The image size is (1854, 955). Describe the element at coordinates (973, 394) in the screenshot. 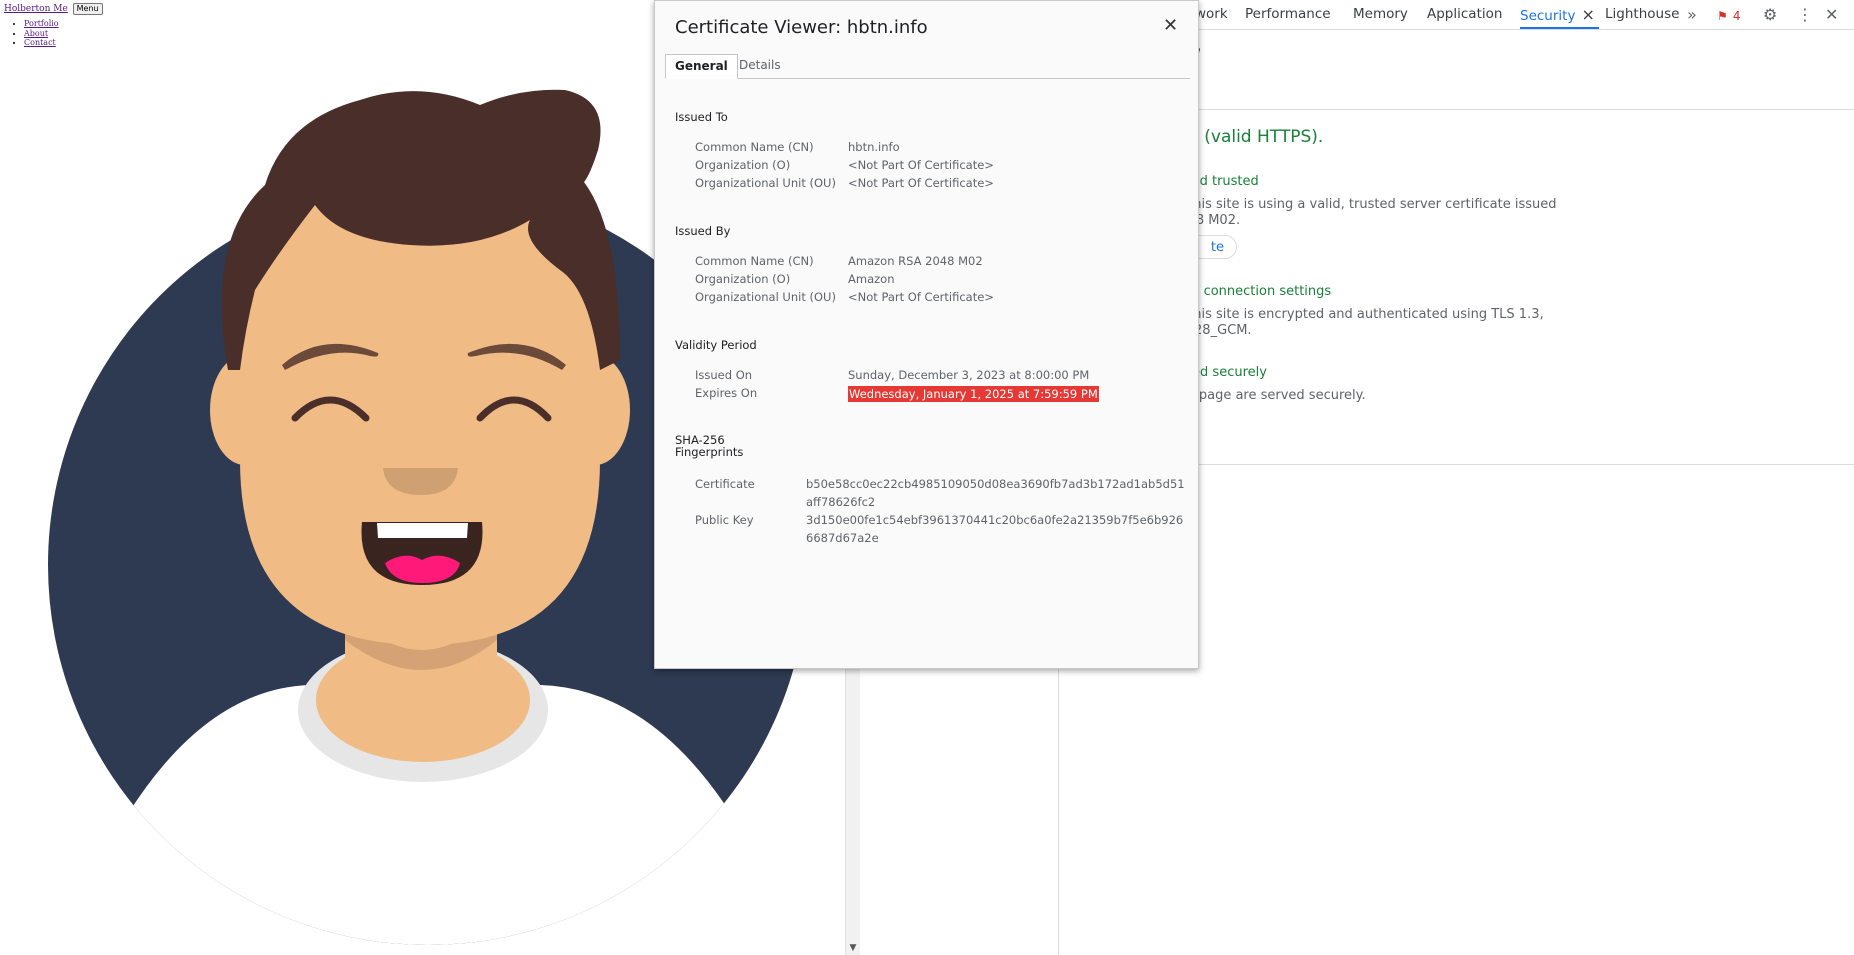

I see `expires-on-value: Wednesday, January 1, 2025 at 7:59:59 PM` at that location.